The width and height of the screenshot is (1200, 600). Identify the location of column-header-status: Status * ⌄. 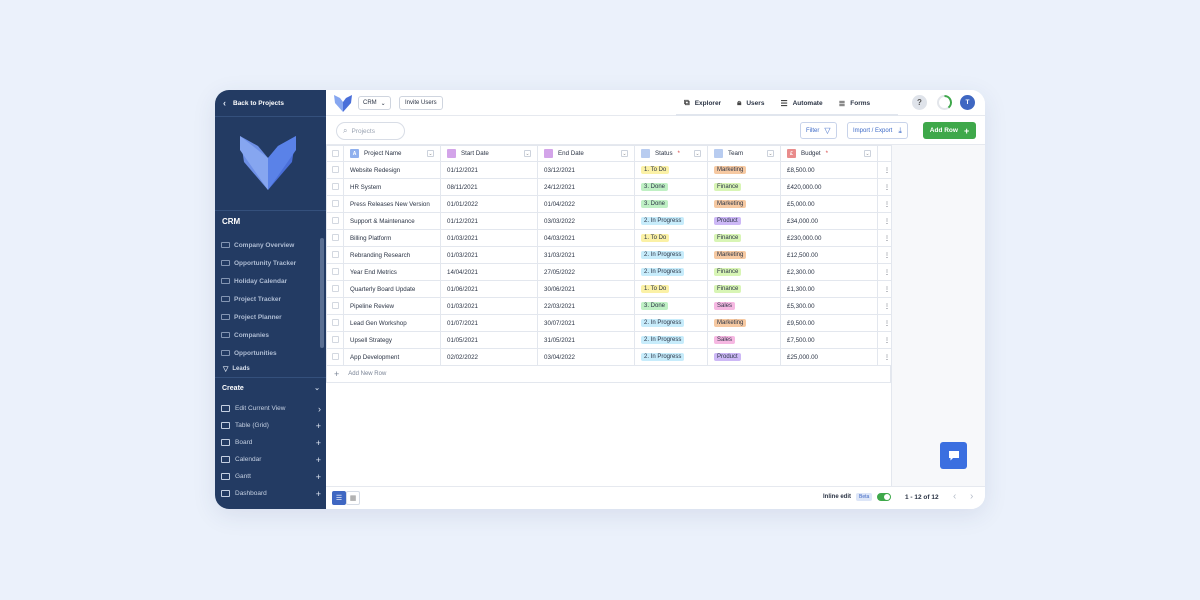
(671, 153).